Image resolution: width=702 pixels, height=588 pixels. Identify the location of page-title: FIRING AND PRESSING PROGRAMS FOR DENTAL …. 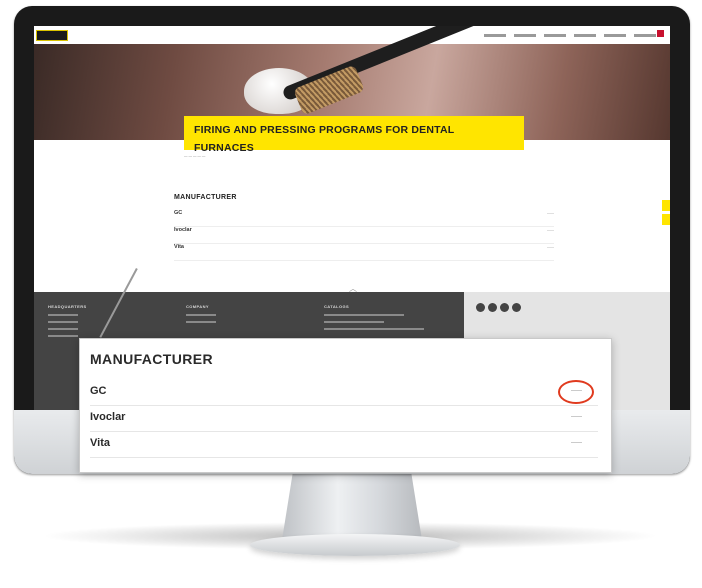
(354, 135).